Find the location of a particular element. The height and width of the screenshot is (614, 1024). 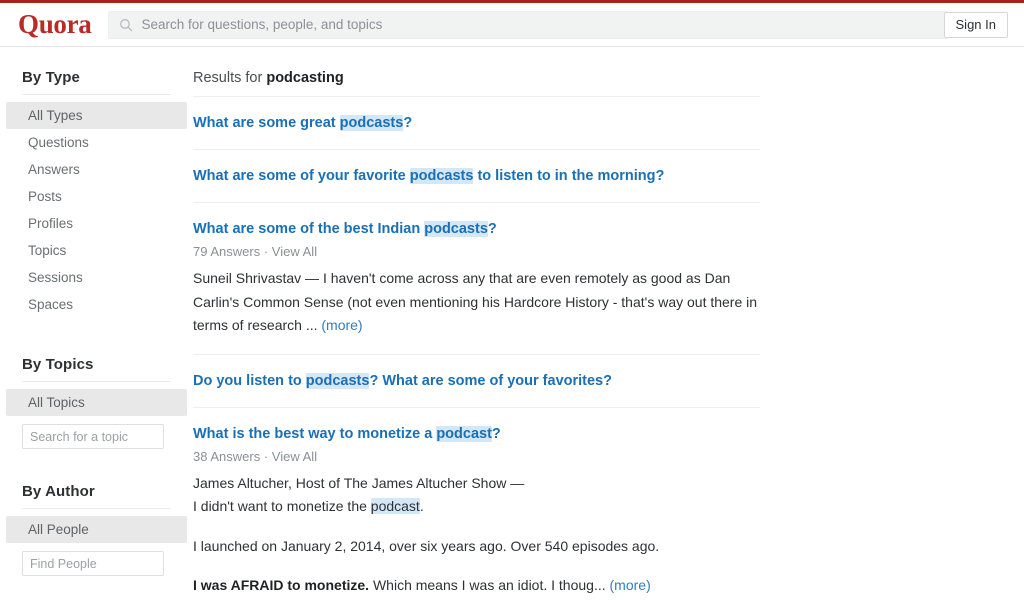

sign-in-button: Sign In is located at coordinates (975, 25).